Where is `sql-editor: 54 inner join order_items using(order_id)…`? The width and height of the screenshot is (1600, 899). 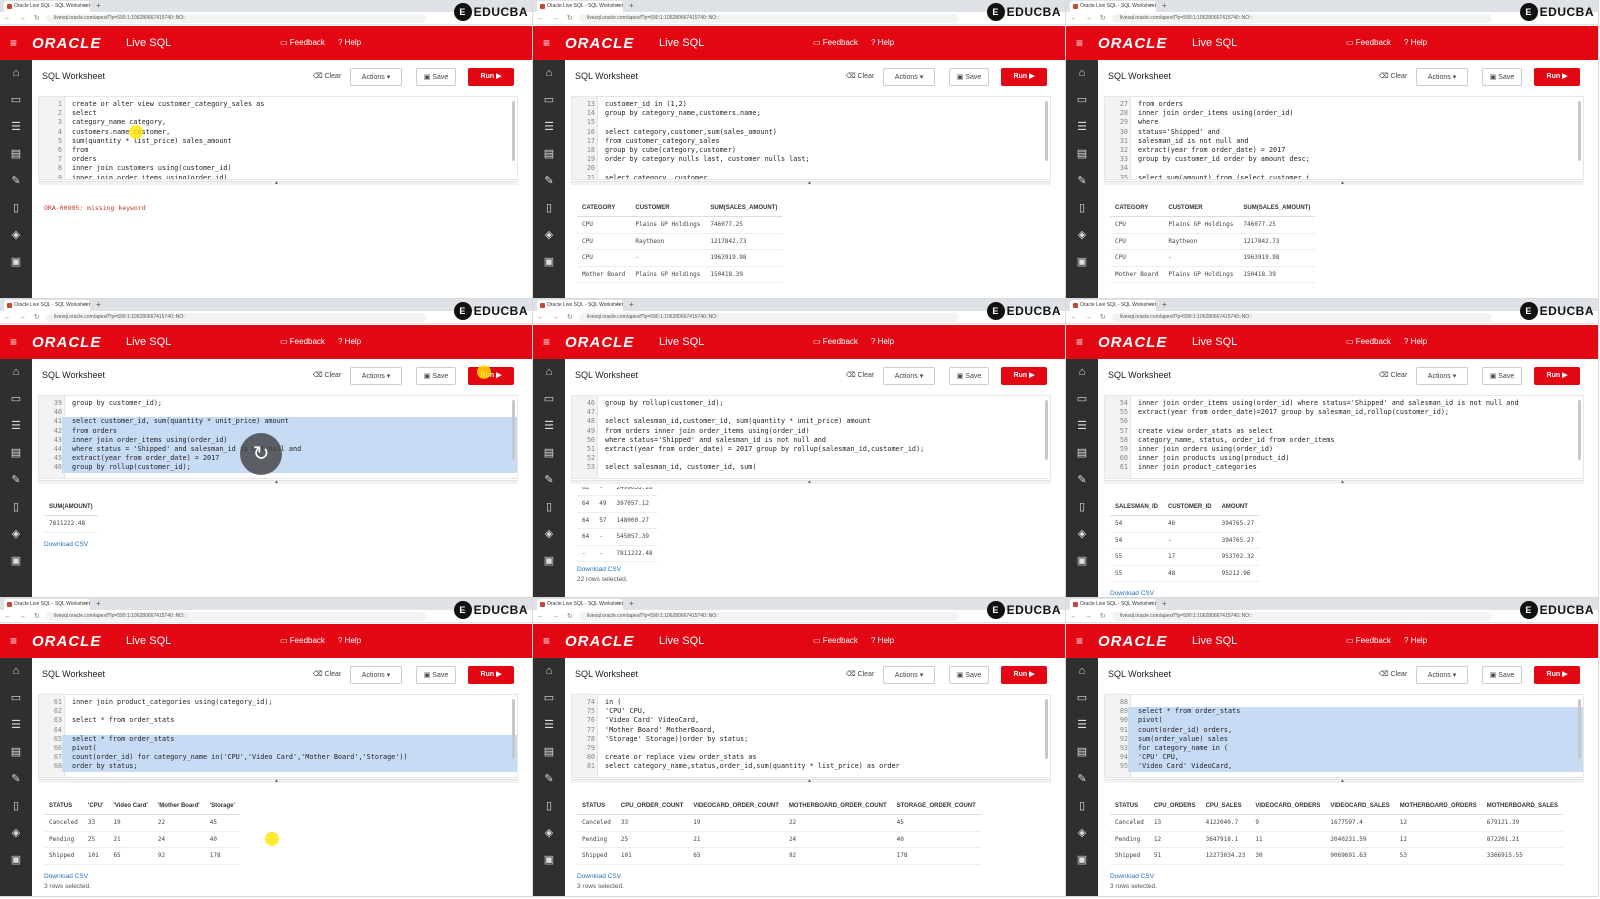 sql-editor: 54 inner join order_items using(order_id)… is located at coordinates (1344, 437).